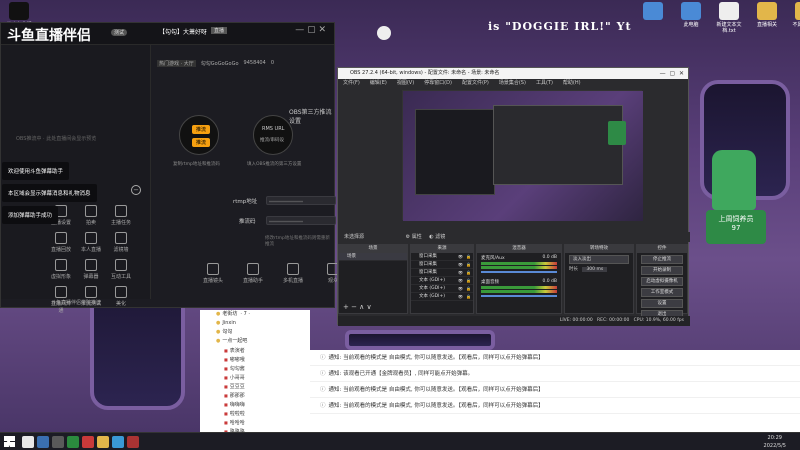 This screenshot has height=450, width=800. I want to click on menu-item: 文件(F), so click(351, 83).